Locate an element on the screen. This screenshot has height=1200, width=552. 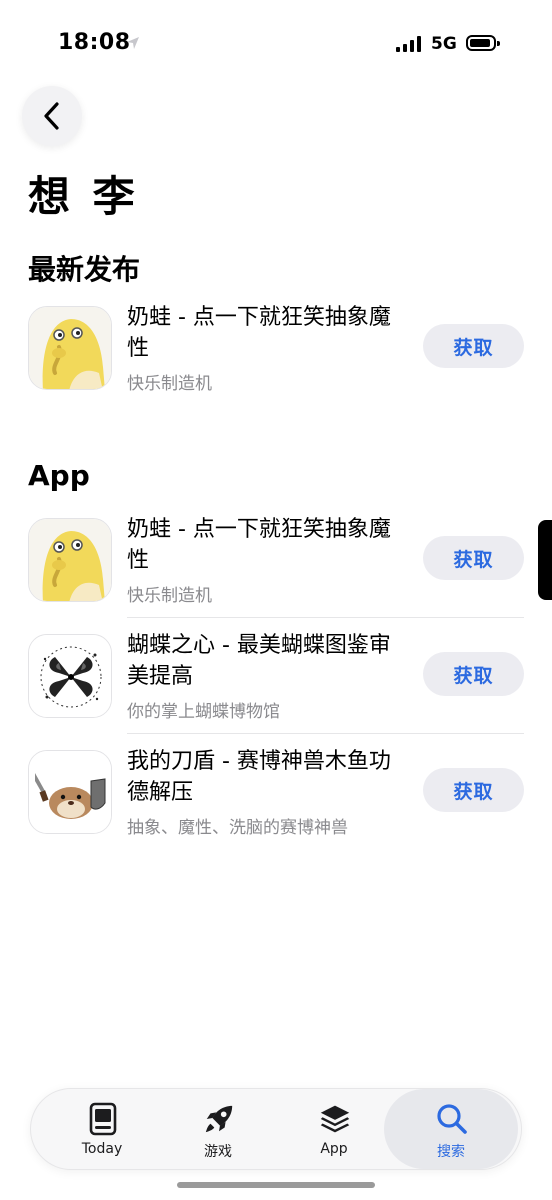
status-bar: 18:08 5G is located at coordinates (276, 40).